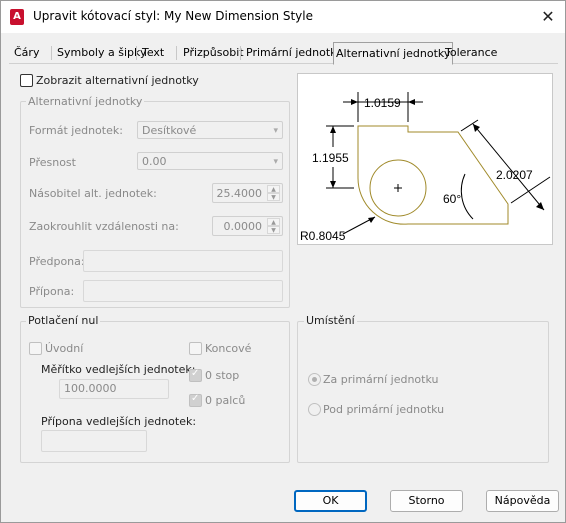 Image resolution: width=566 pixels, height=523 pixels. What do you see at coordinates (101, 53) in the screenshot?
I see `tab-symbols-arrows: Symboly a šipky` at bounding box center [101, 53].